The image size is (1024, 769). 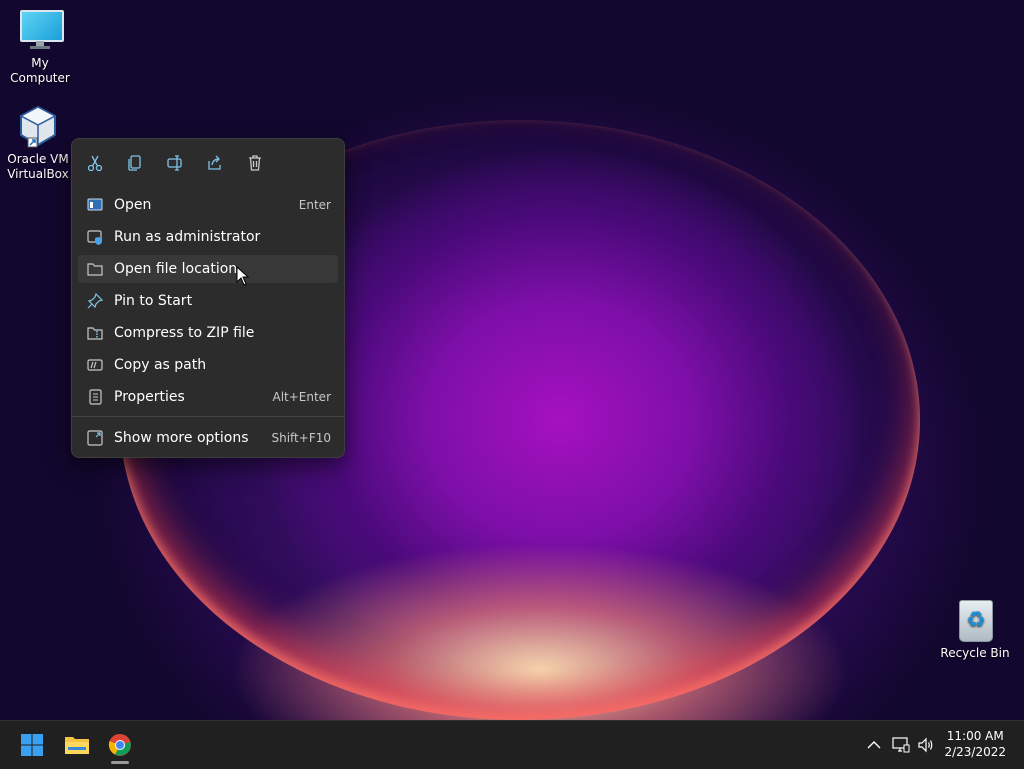 I want to click on menu-item-pin-to-start: Pin to Start, so click(x=208, y=301).